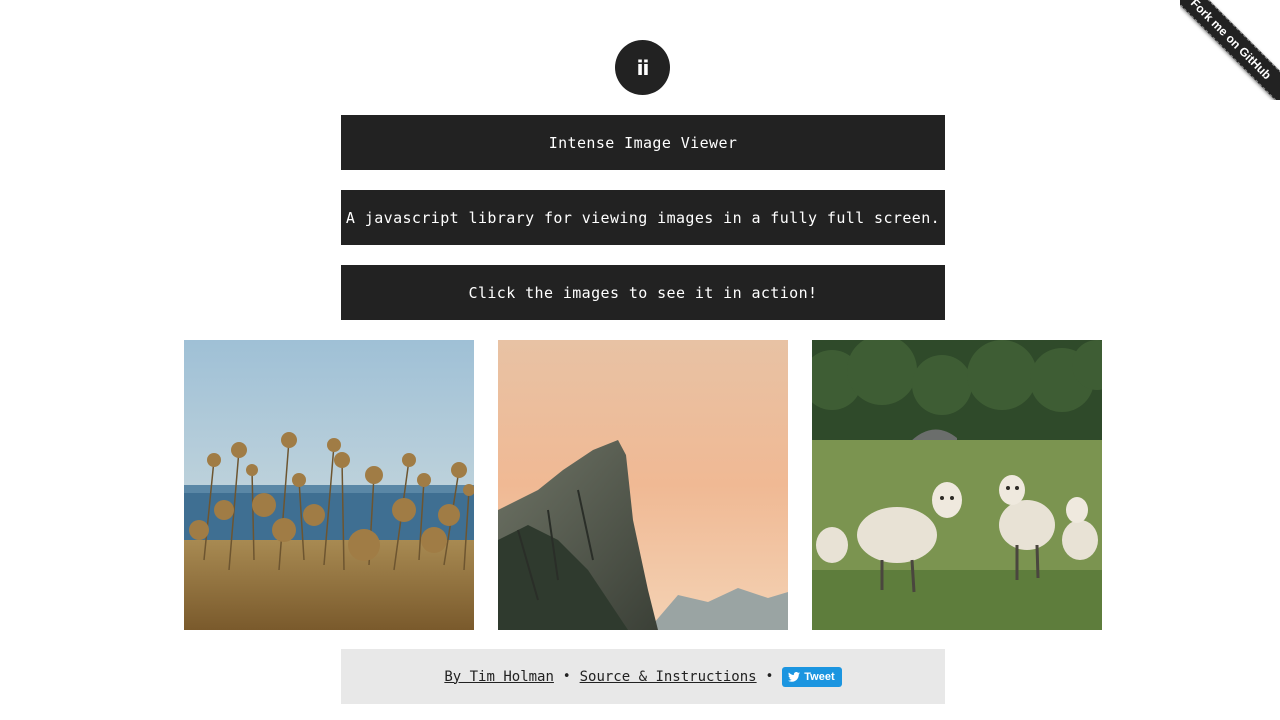 This screenshot has height=720, width=1280. What do you see at coordinates (668, 677) in the screenshot?
I see `source-link: Source & Instructions` at bounding box center [668, 677].